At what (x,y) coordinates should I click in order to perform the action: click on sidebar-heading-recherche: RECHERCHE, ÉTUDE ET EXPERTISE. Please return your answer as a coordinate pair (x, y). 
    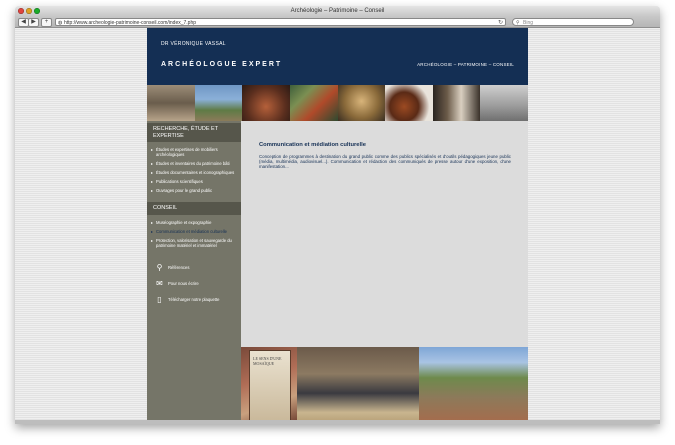
    Looking at the image, I should click on (194, 132).